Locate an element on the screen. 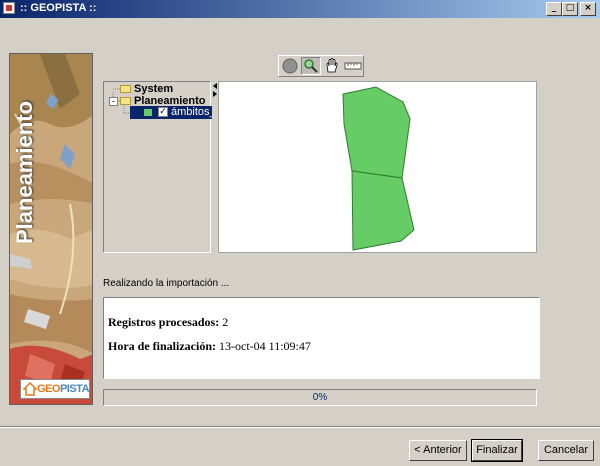 Image resolution: width=600 pixels, height=466 pixels. sidebar-banner: Planeamiento GEOPISTA is located at coordinates (51, 229).